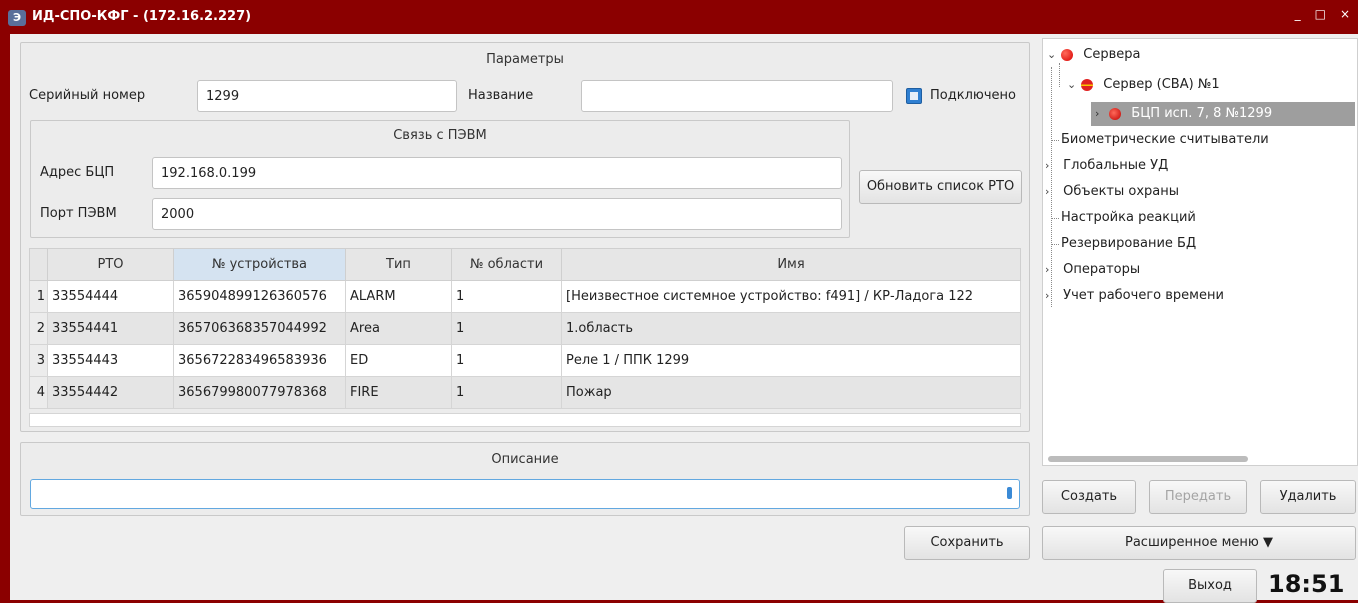 This screenshot has width=1358, height=603. I want to click on refresh-rto-button: Обновить список РТО, so click(940, 187).